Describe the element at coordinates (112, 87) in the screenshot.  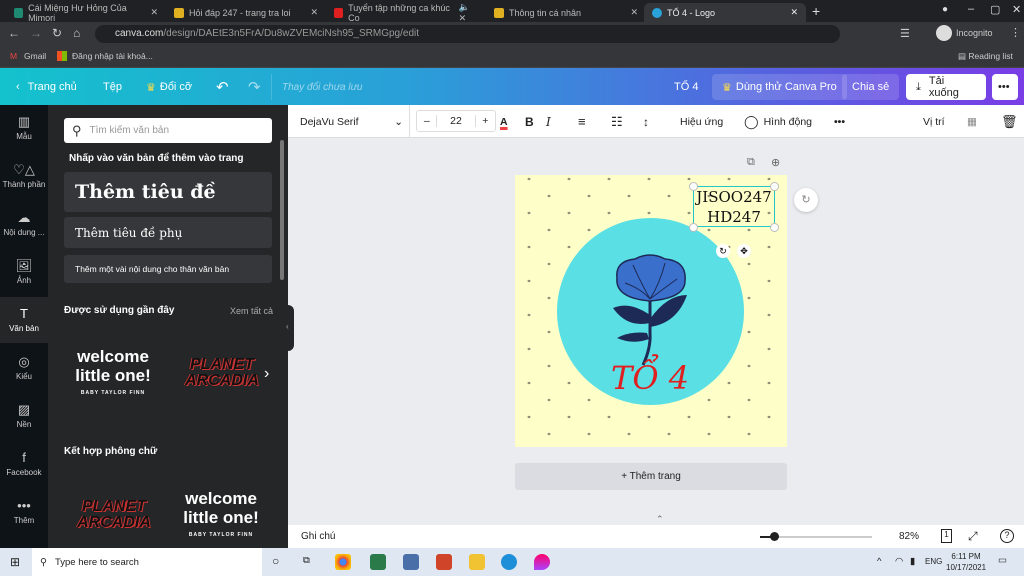
I see `file-menu-button: Tệp` at that location.